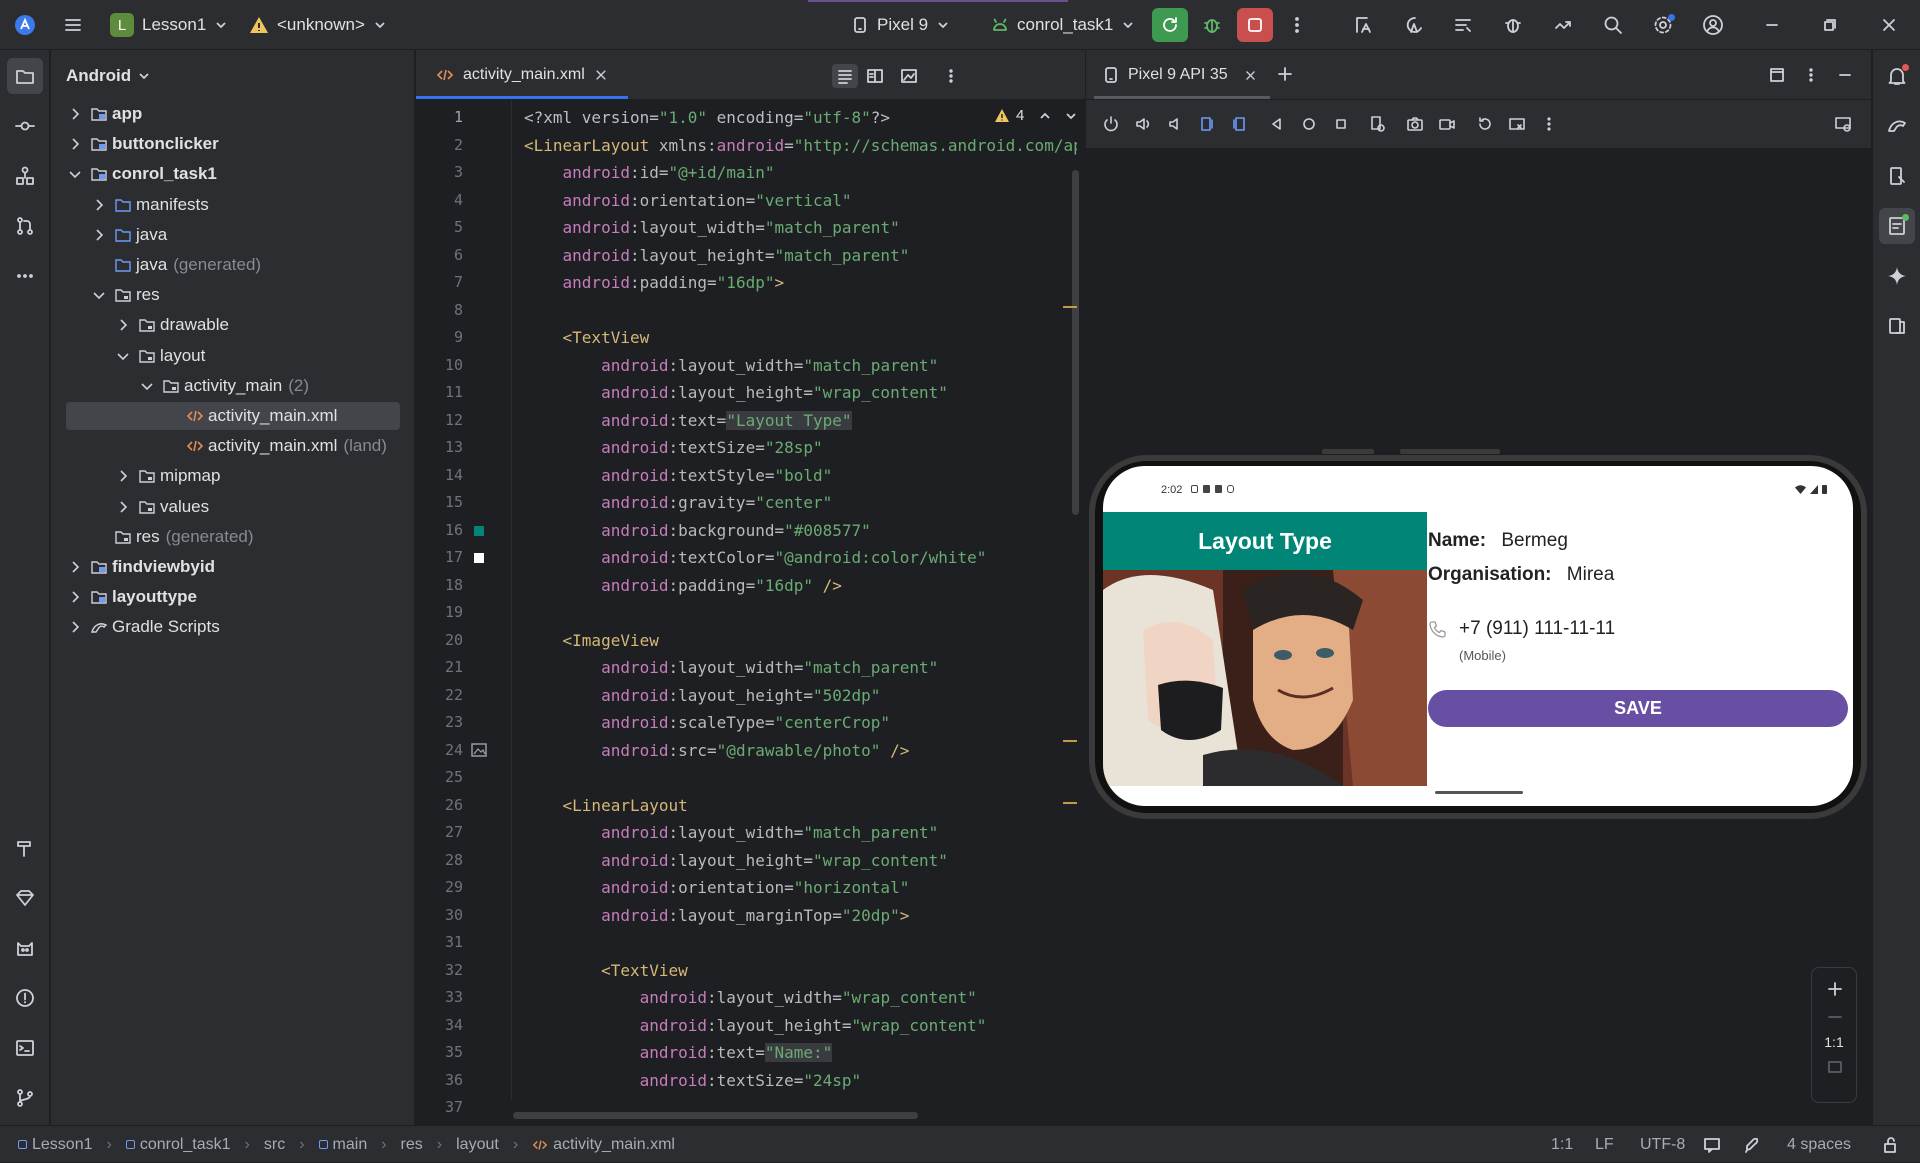 Image resolution: width=1920 pixels, height=1163 pixels. I want to click on settings-button, so click(1663, 25).